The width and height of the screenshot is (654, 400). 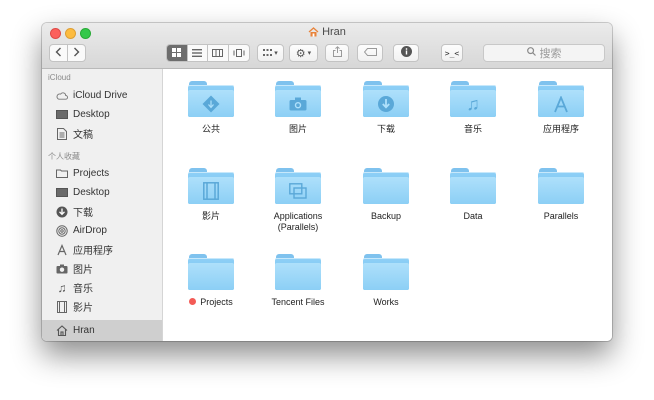 I want to click on file-name: Works, so click(x=386, y=302).